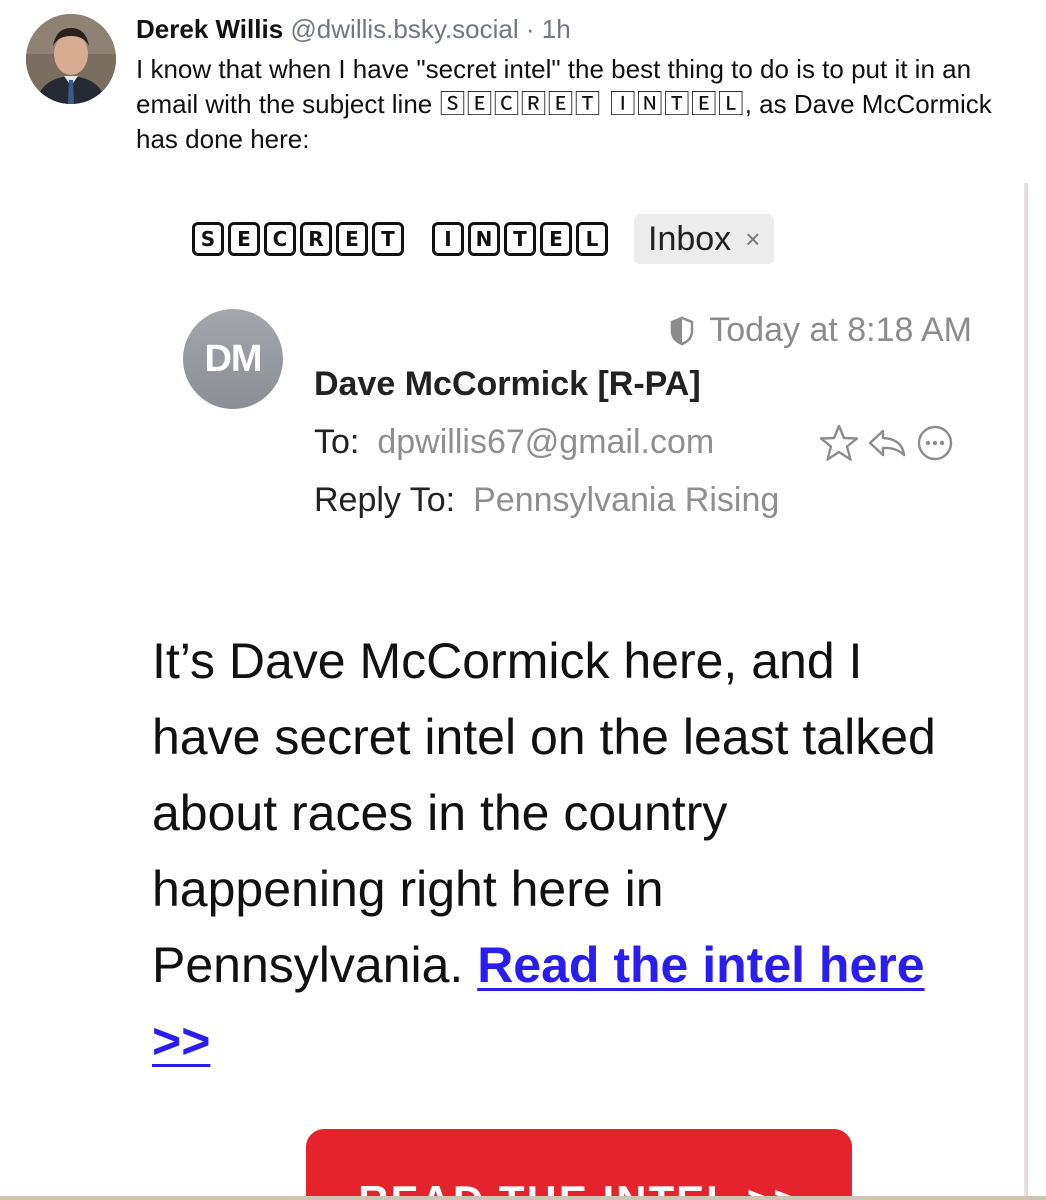 The width and height of the screenshot is (1046, 1200). I want to click on email-timestamp: Today at 8:18 AM, so click(840, 330).